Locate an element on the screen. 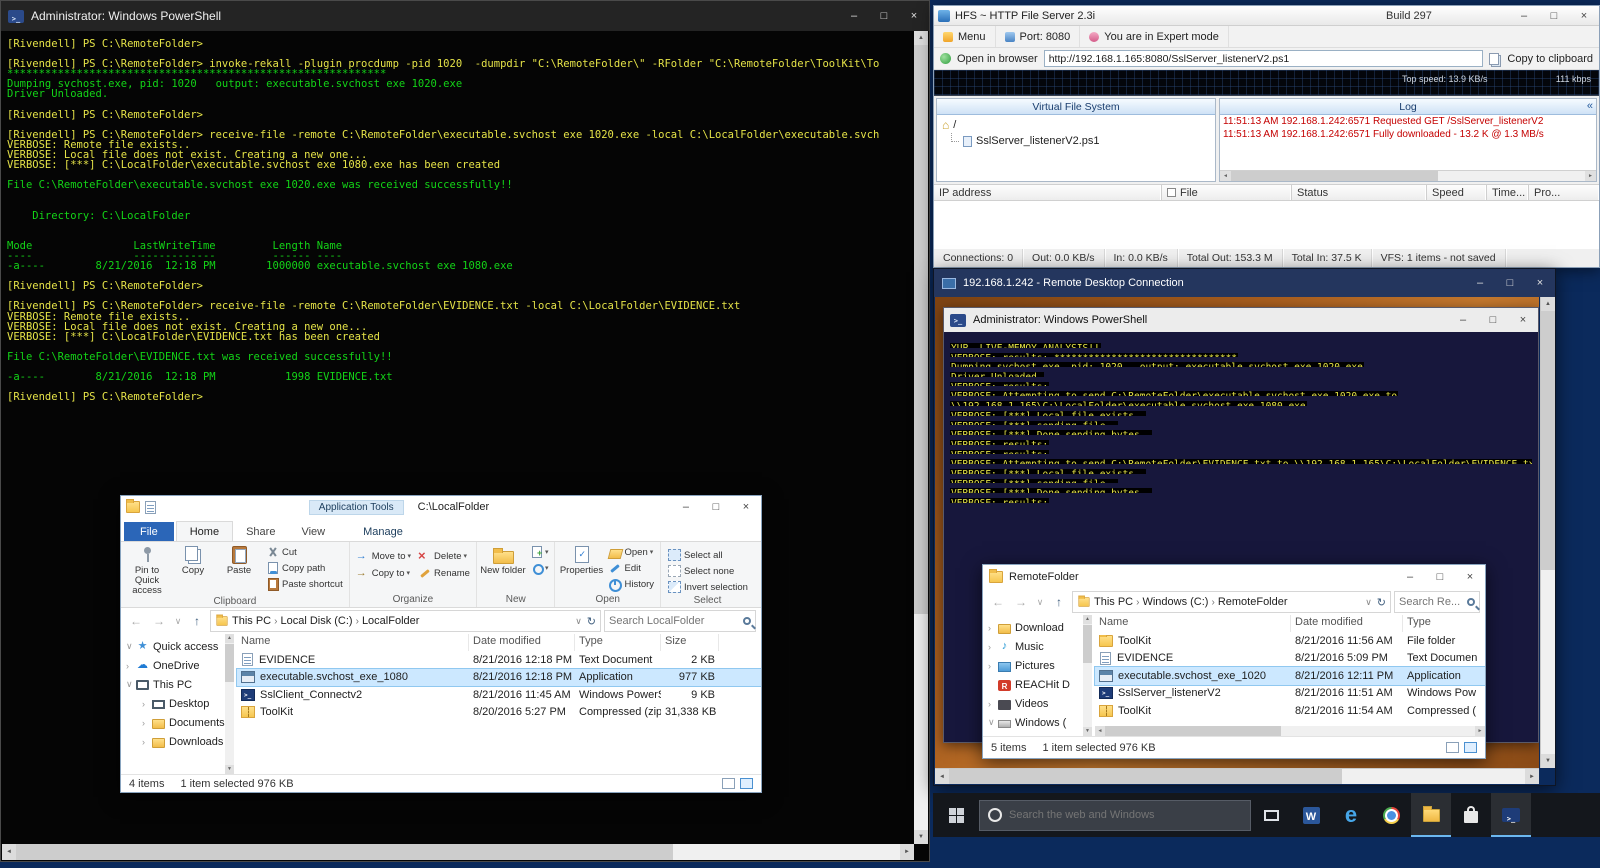 This screenshot has height=868, width=1600. search-input is located at coordinates (674, 621).